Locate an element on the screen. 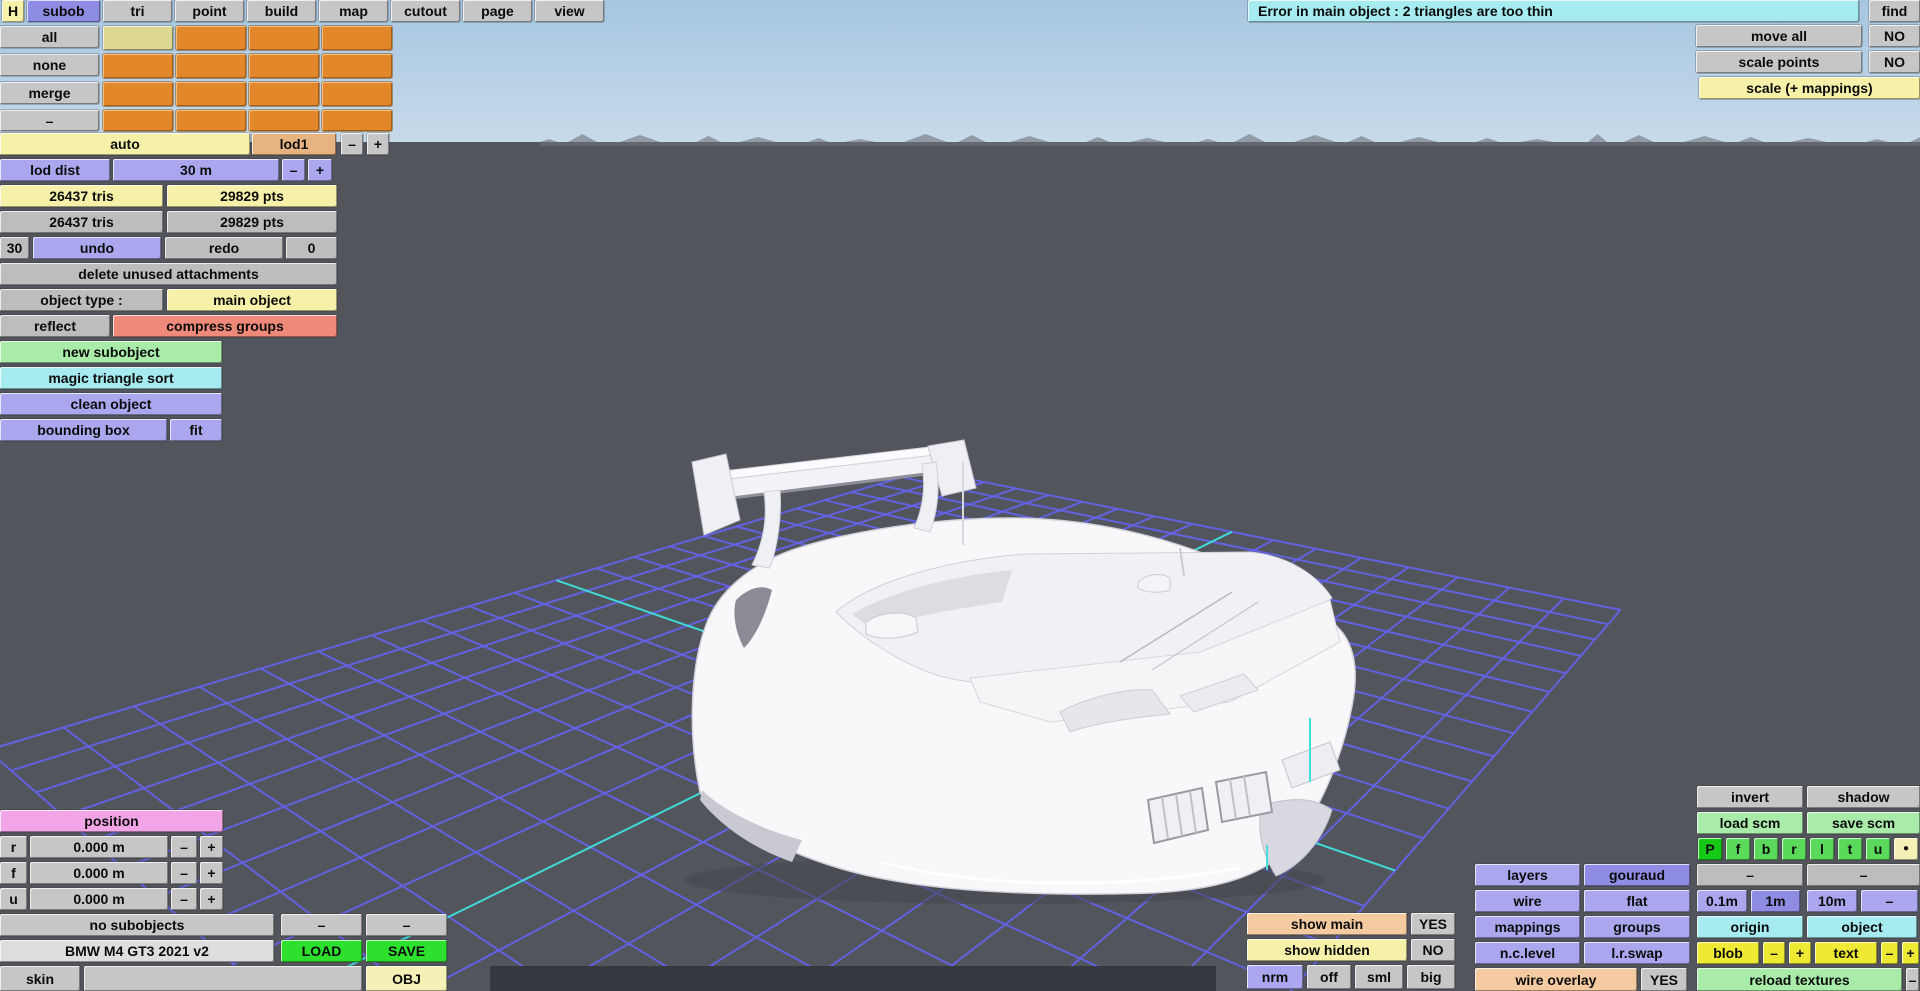 Image resolution: width=1920 pixels, height=991 pixels. face-t-button: t is located at coordinates (1850, 849).